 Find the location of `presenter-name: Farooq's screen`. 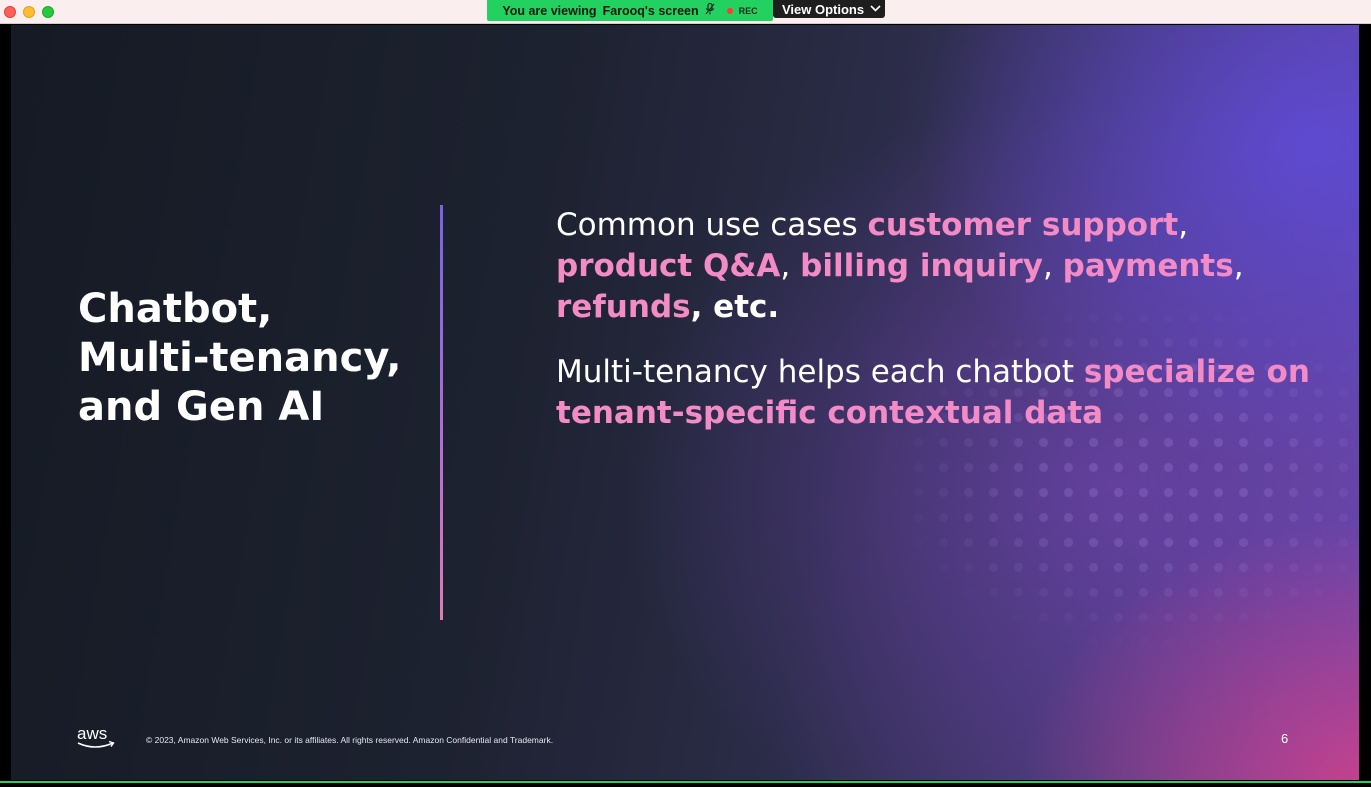

presenter-name: Farooq's screen is located at coordinates (650, 10).